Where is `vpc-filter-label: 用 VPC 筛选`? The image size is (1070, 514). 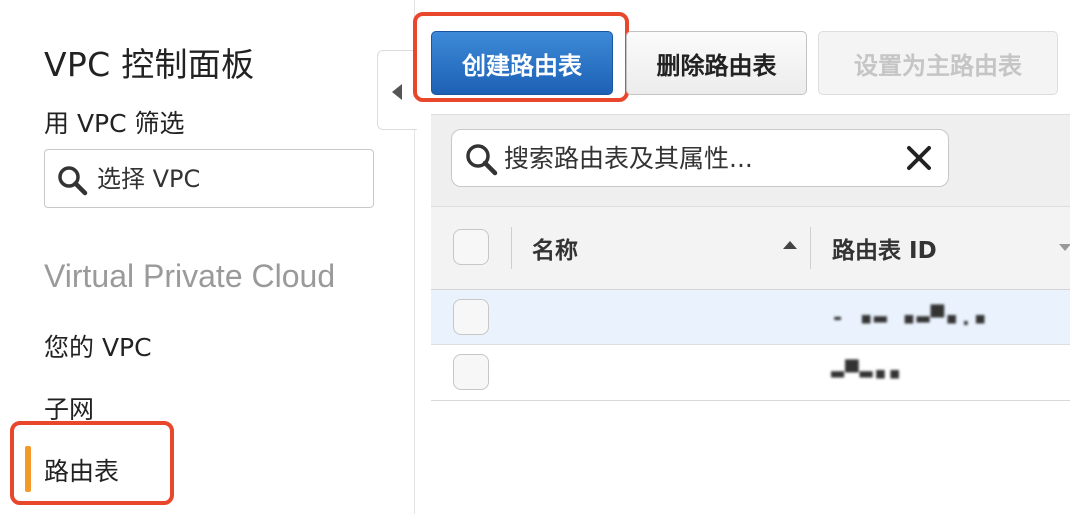 vpc-filter-label: 用 VPC 筛选 is located at coordinates (114, 123).